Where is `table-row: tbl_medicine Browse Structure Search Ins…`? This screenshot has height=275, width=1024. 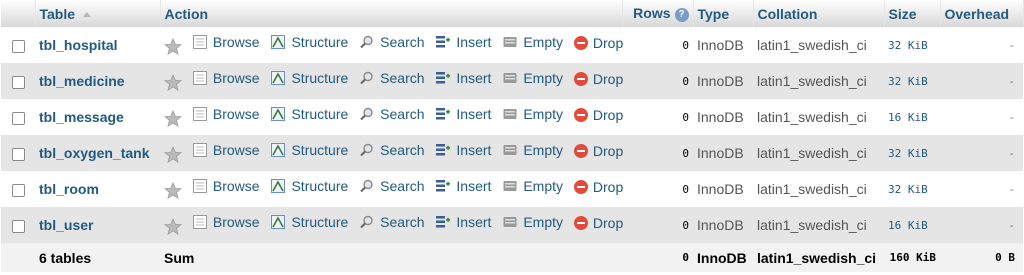 table-row: tbl_medicine Browse Structure Search Ins… is located at coordinates (512, 81).